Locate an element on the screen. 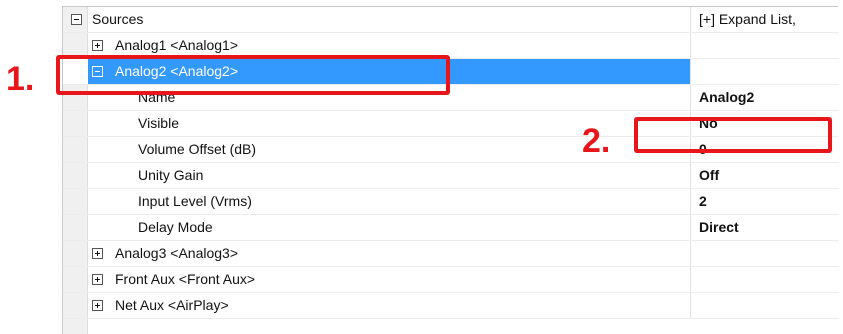  tree-node-label: Net Aux <AirPlay> is located at coordinates (172, 305).